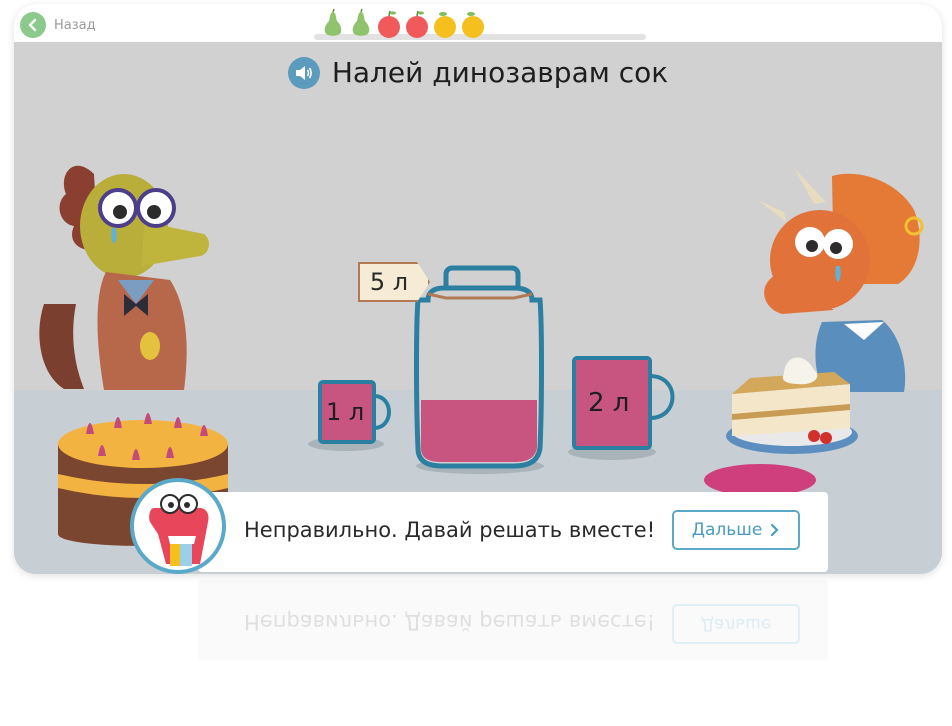 This screenshot has width=952, height=726. I want to click on small-cup-label: 1 л, so click(345, 412).